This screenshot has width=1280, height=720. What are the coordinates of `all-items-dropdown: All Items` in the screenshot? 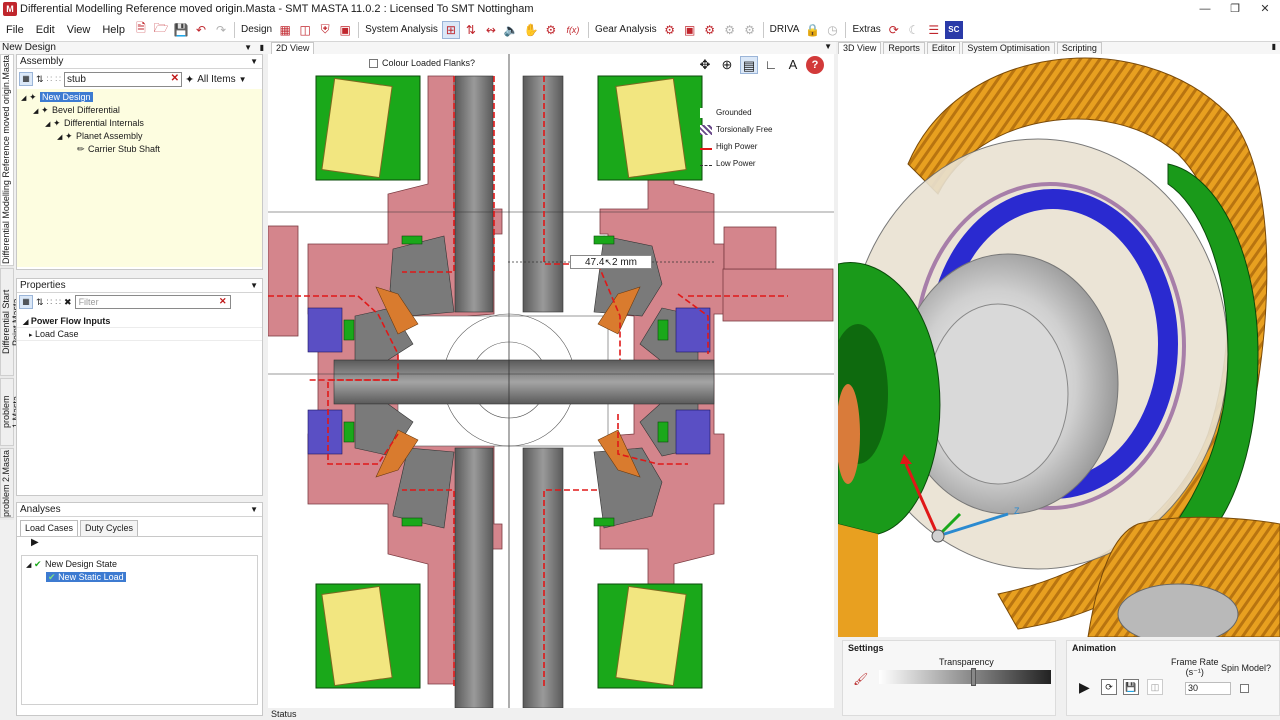 It's located at (216, 79).